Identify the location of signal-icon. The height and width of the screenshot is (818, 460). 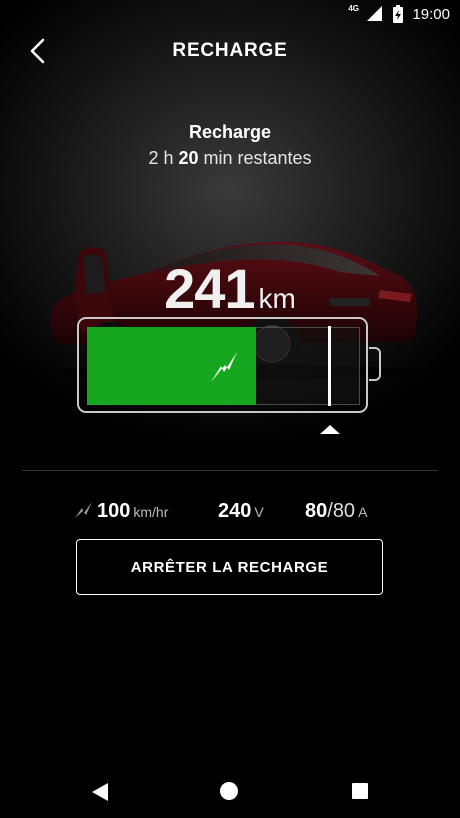
(374, 13).